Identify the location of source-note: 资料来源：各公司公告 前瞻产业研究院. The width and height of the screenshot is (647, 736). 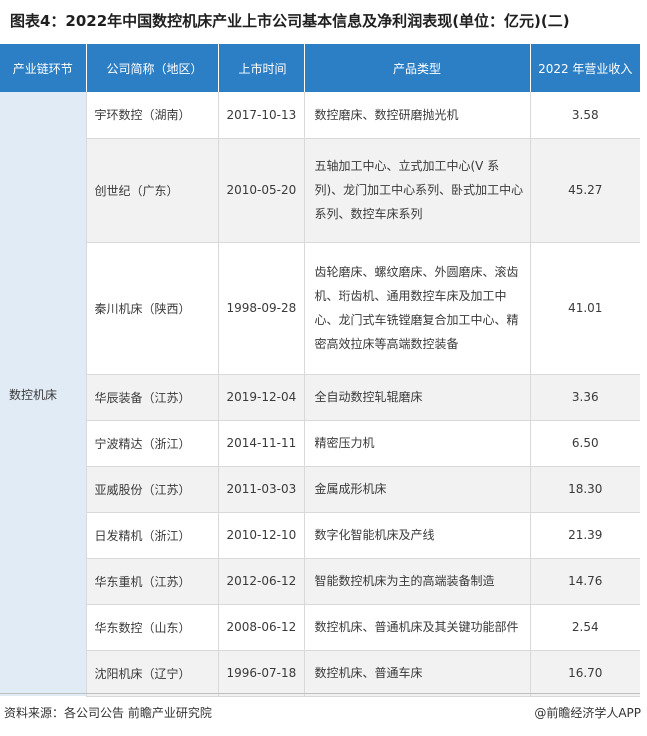
(108, 713).